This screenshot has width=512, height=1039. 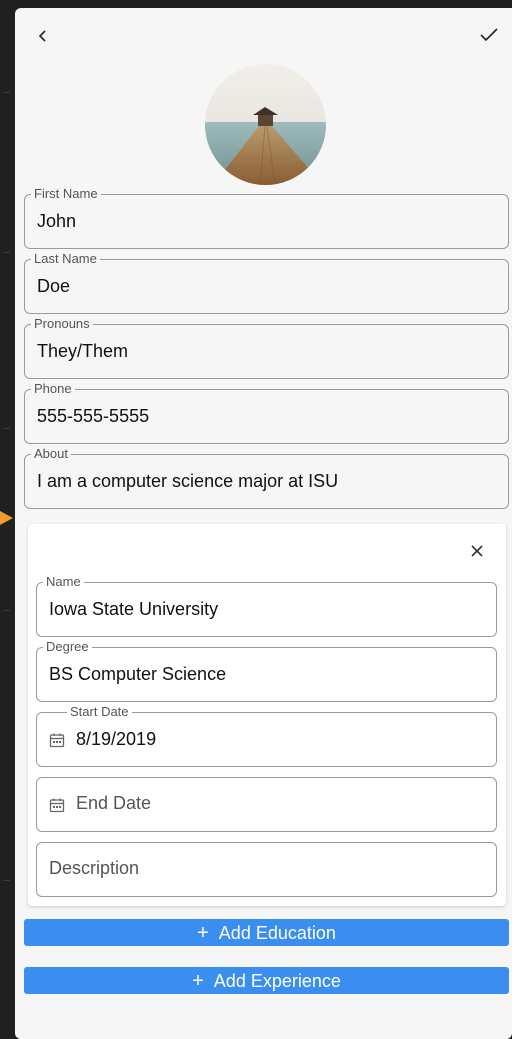 I want to click on about-value: I am a computer science major at ISU, so click(x=188, y=481).